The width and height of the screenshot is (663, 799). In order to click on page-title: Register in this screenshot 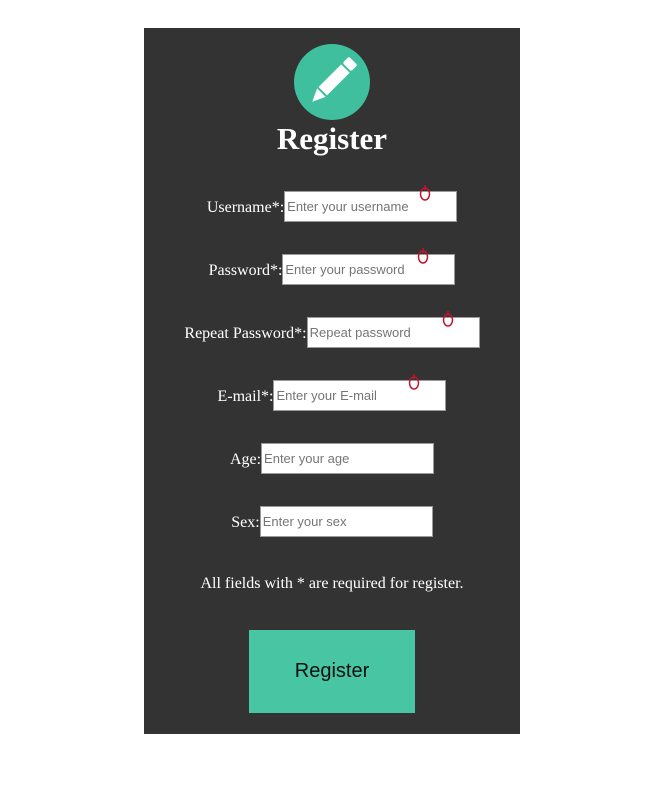, I will do `click(332, 138)`.